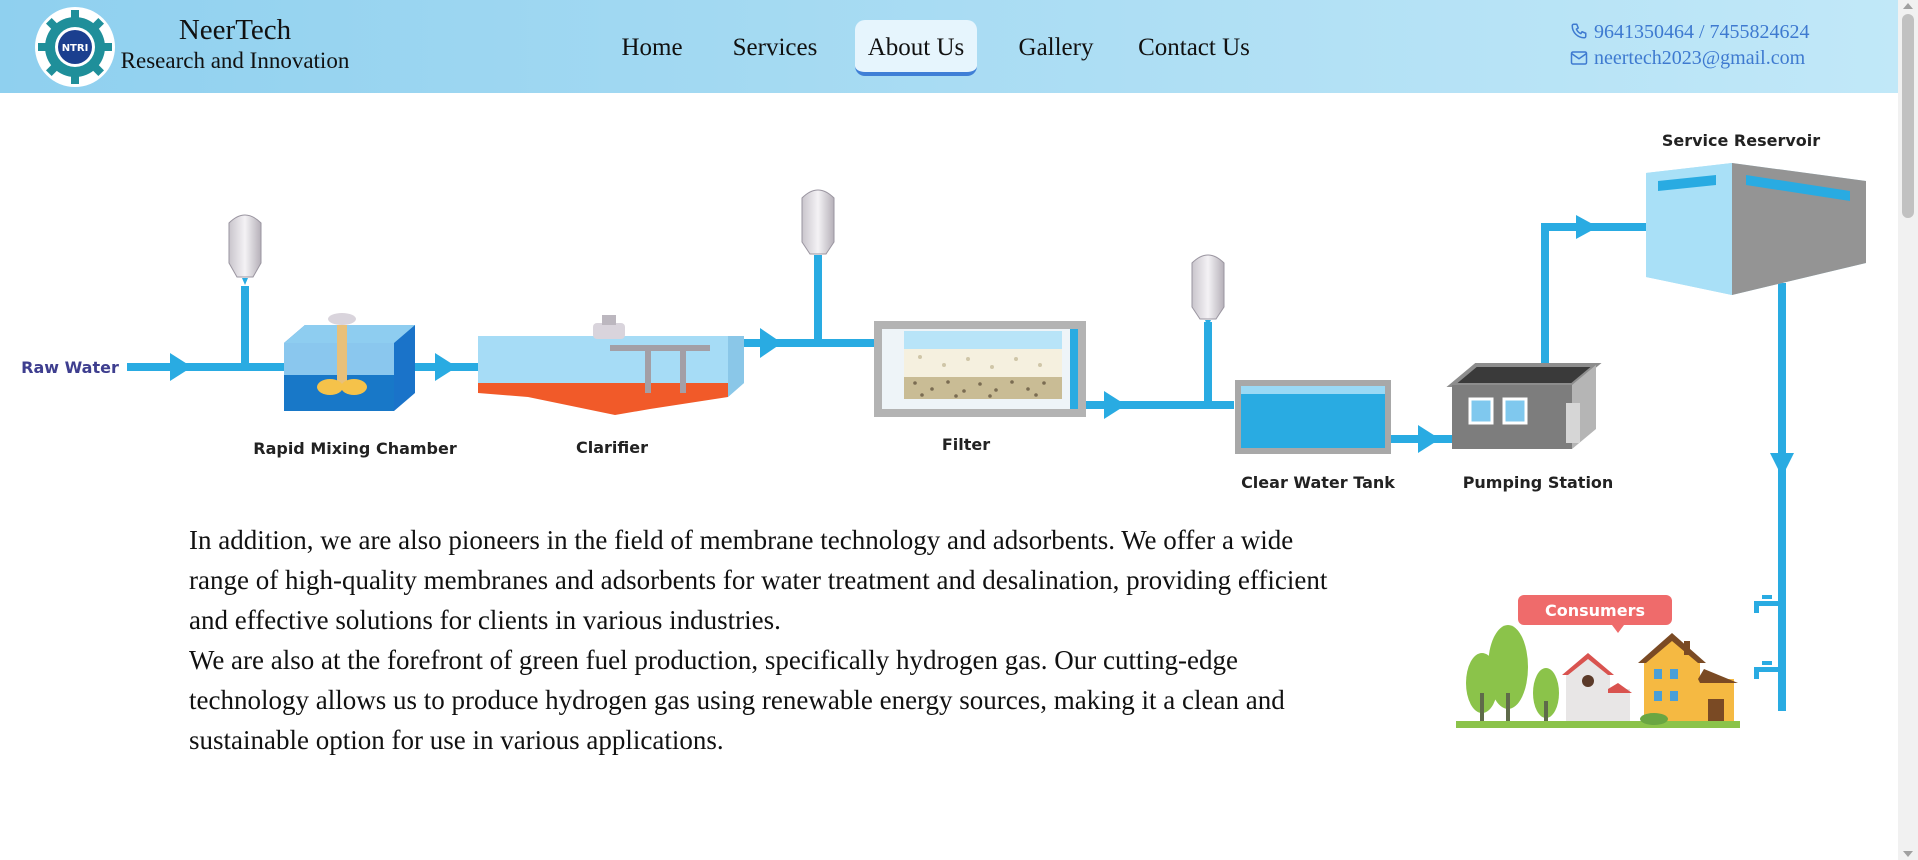 This screenshot has width=1918, height=860. I want to click on email-address: neertech2023@gmail.com, so click(1700, 58).